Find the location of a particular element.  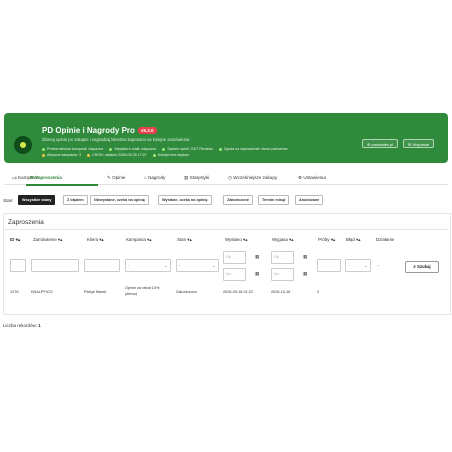

chat-icon: ✎ is located at coordinates (109, 177).